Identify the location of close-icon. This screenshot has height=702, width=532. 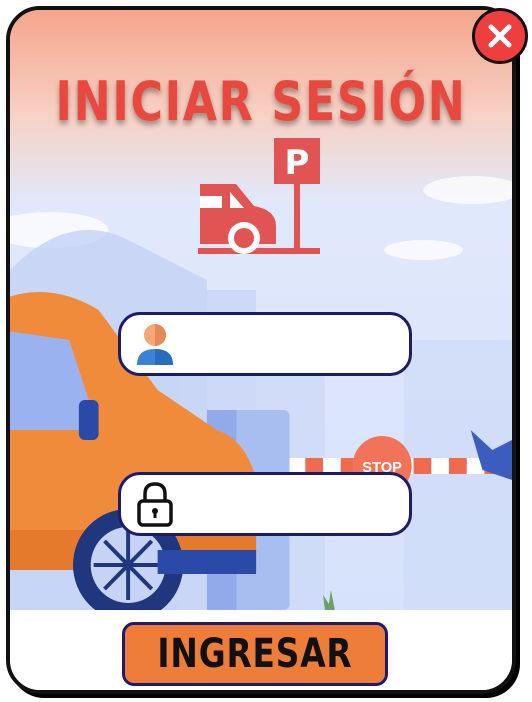
(500, 36).